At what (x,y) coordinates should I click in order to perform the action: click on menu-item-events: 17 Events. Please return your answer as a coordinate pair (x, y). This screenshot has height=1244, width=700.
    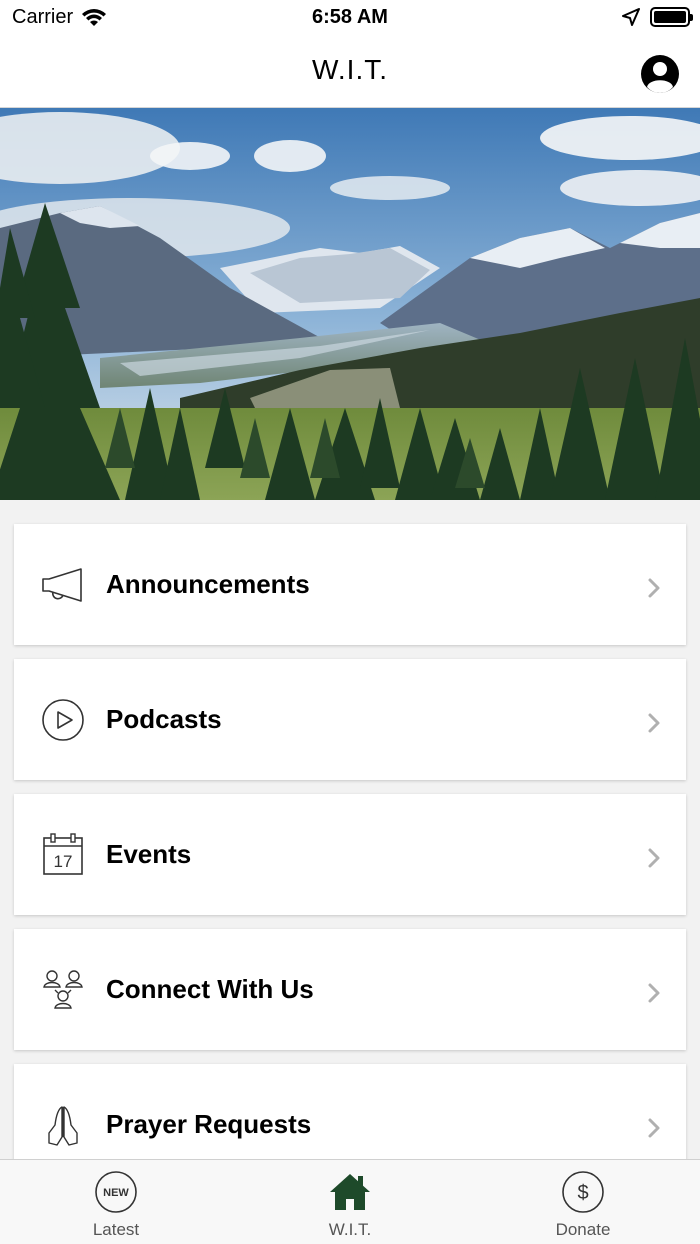
    Looking at the image, I should click on (350, 854).